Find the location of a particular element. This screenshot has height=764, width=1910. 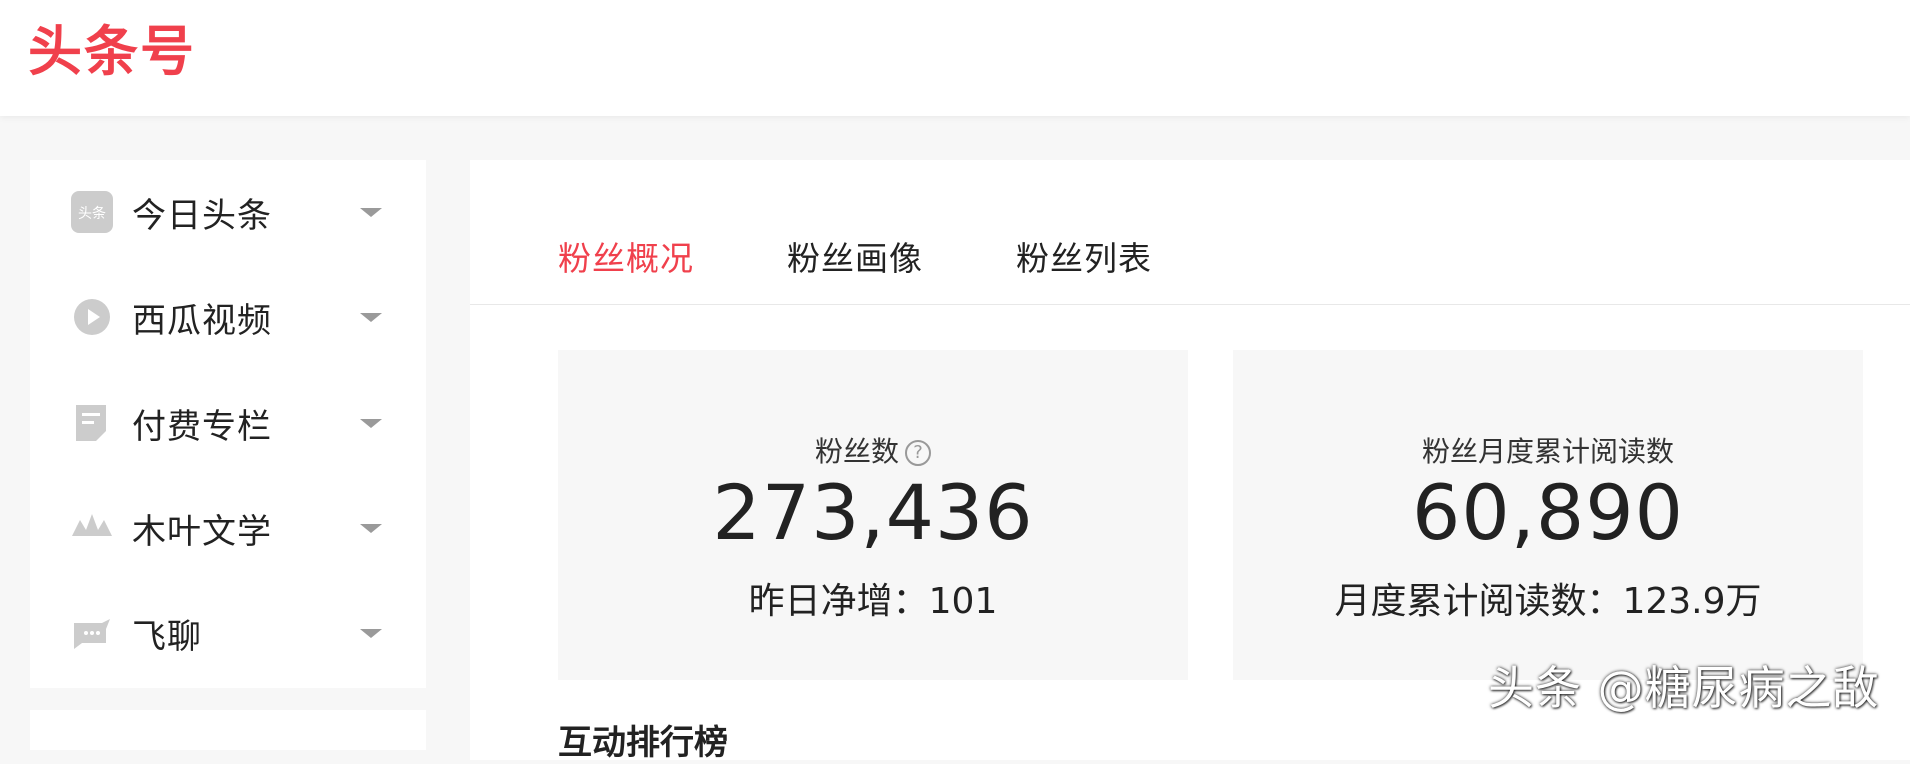

fans-count-label: 粉丝数 is located at coordinates (856, 451).